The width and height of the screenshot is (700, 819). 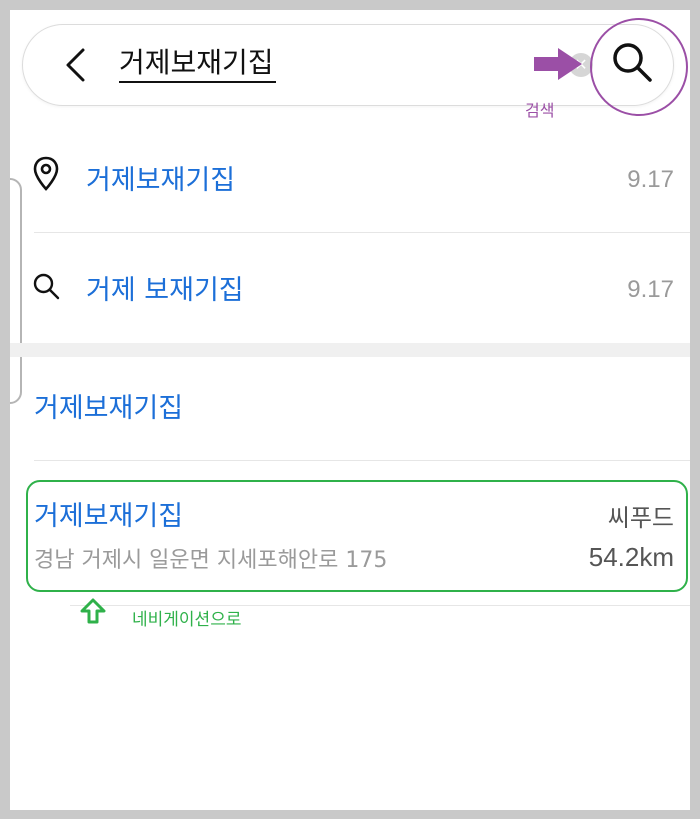 What do you see at coordinates (46, 286) in the screenshot?
I see `search-icon` at bounding box center [46, 286].